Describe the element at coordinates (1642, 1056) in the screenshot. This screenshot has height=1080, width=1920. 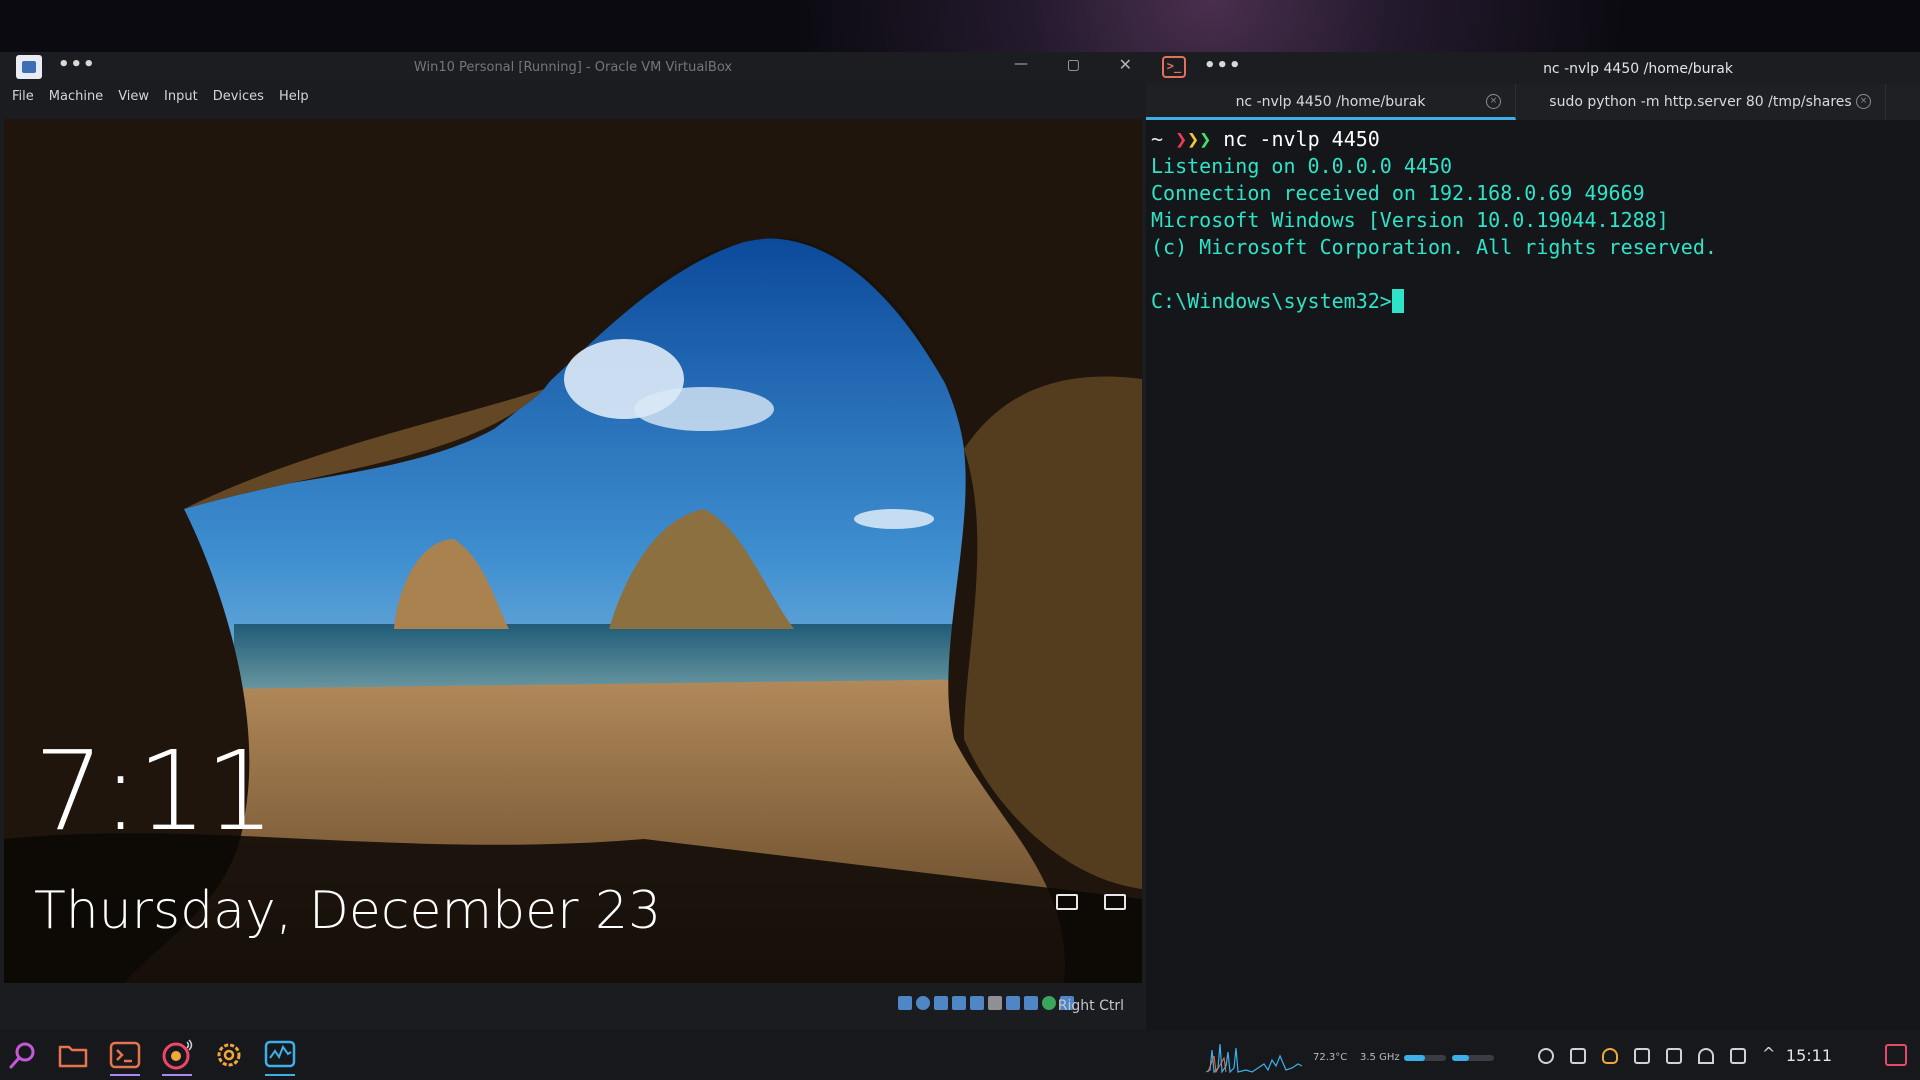
I see `speaker-icon` at that location.